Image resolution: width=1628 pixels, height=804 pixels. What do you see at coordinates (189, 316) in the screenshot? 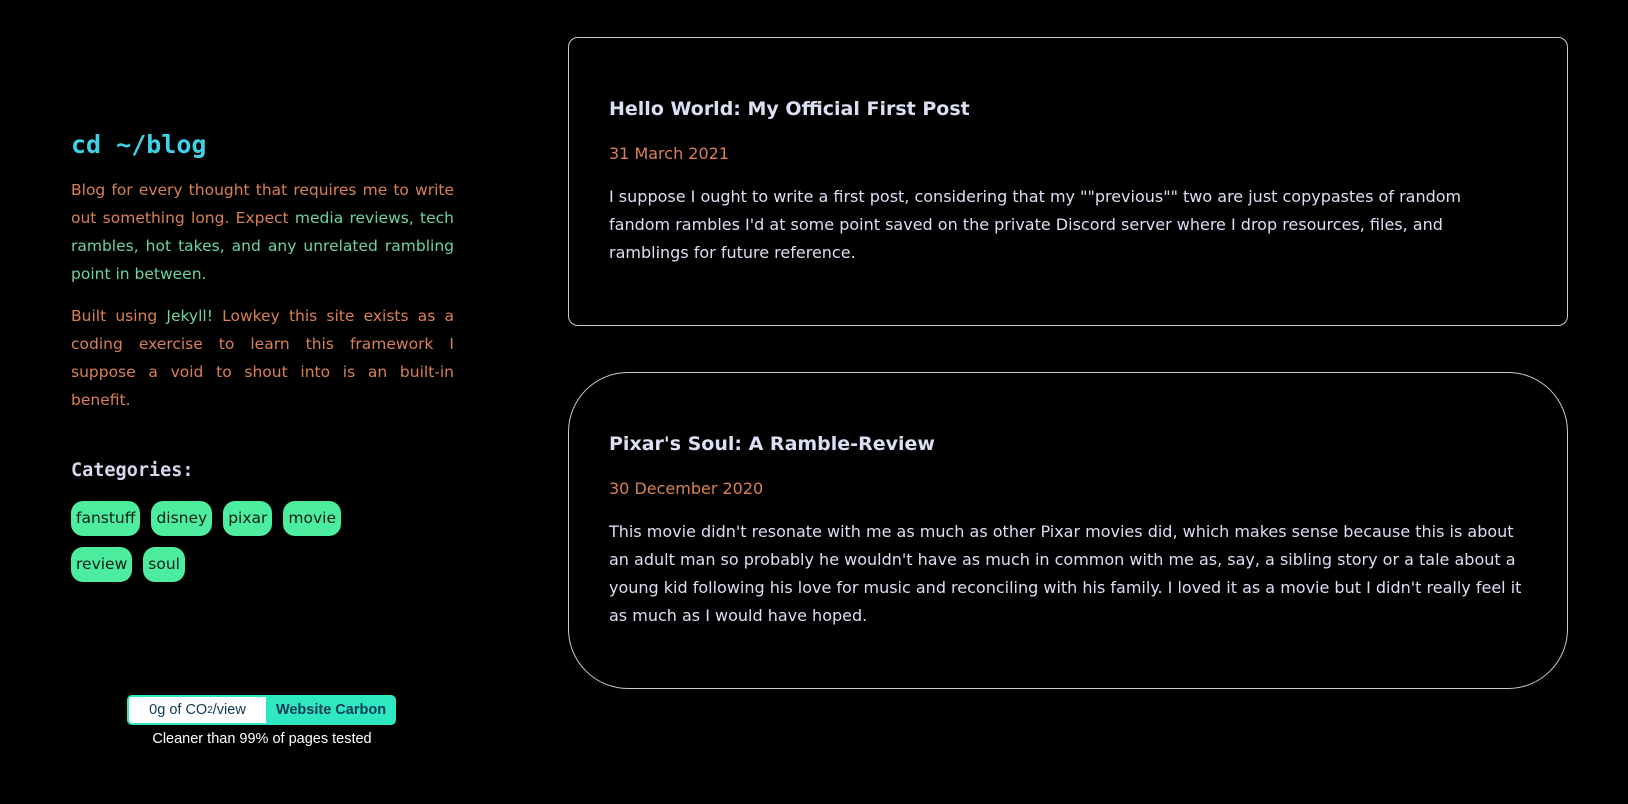
I see `jekyll-link: Jekyll!` at bounding box center [189, 316].